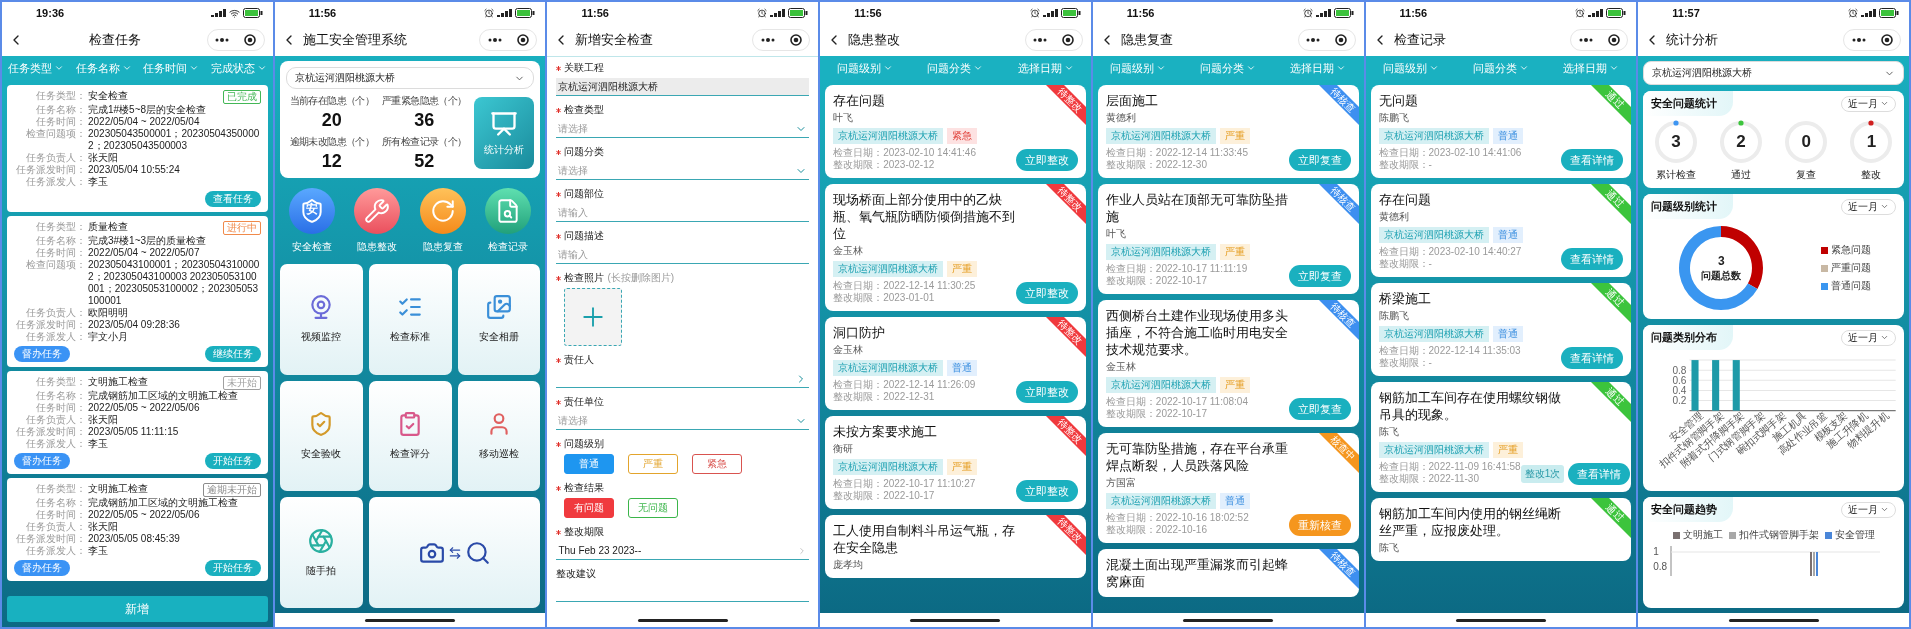 Image resolution: width=1911 pixels, height=629 pixels. I want to click on option-button: 有问题, so click(589, 508).